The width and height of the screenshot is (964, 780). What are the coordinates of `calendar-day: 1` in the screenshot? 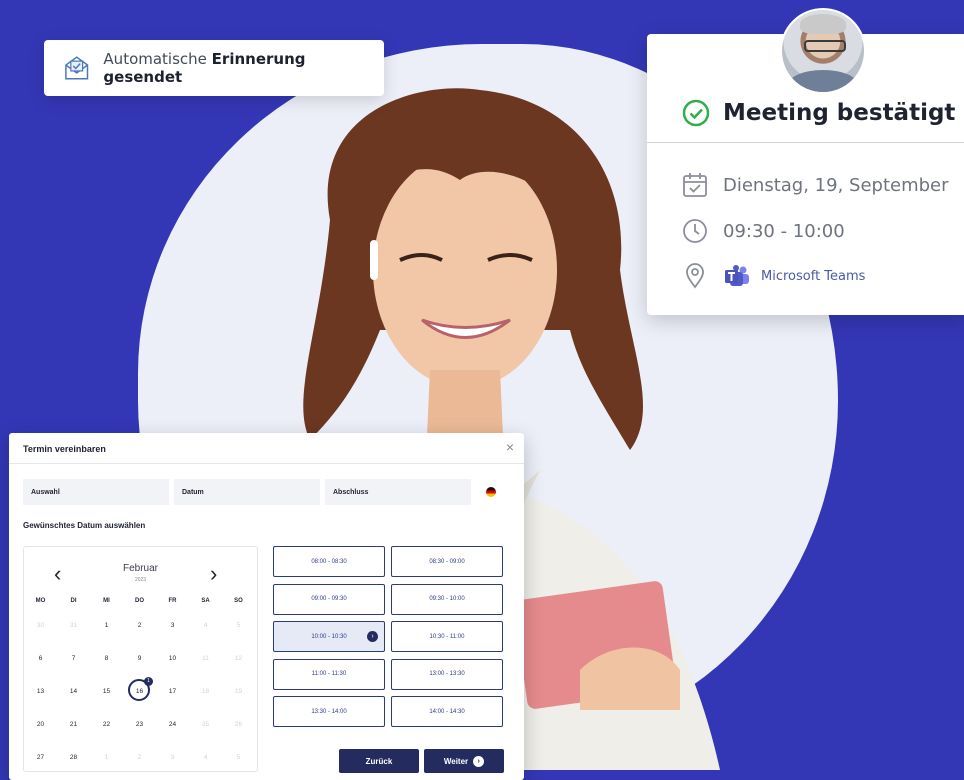 It's located at (106, 626).